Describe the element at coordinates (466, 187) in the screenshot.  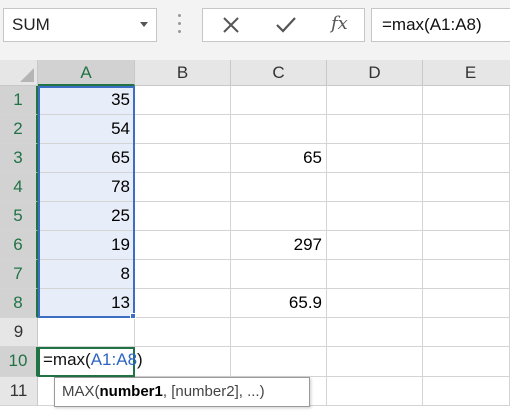
I see `cell-e4` at that location.